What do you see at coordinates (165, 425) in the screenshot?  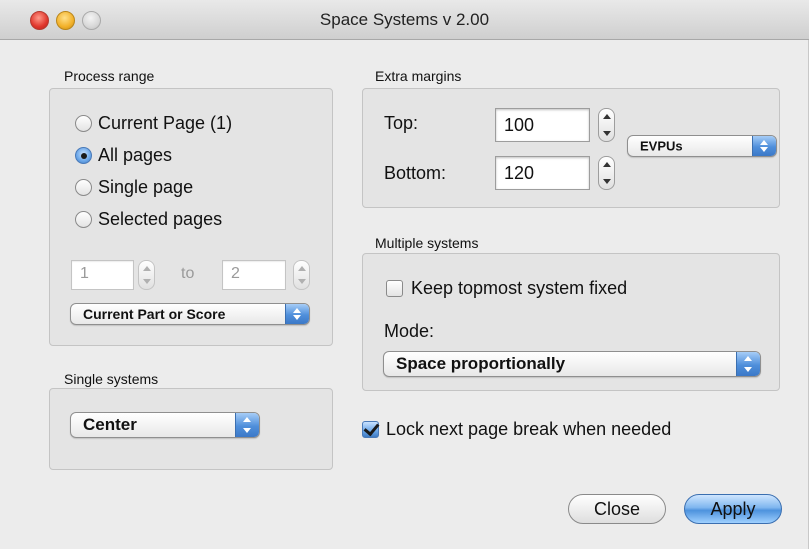 I see `single-systems-mode-popup: Center` at bounding box center [165, 425].